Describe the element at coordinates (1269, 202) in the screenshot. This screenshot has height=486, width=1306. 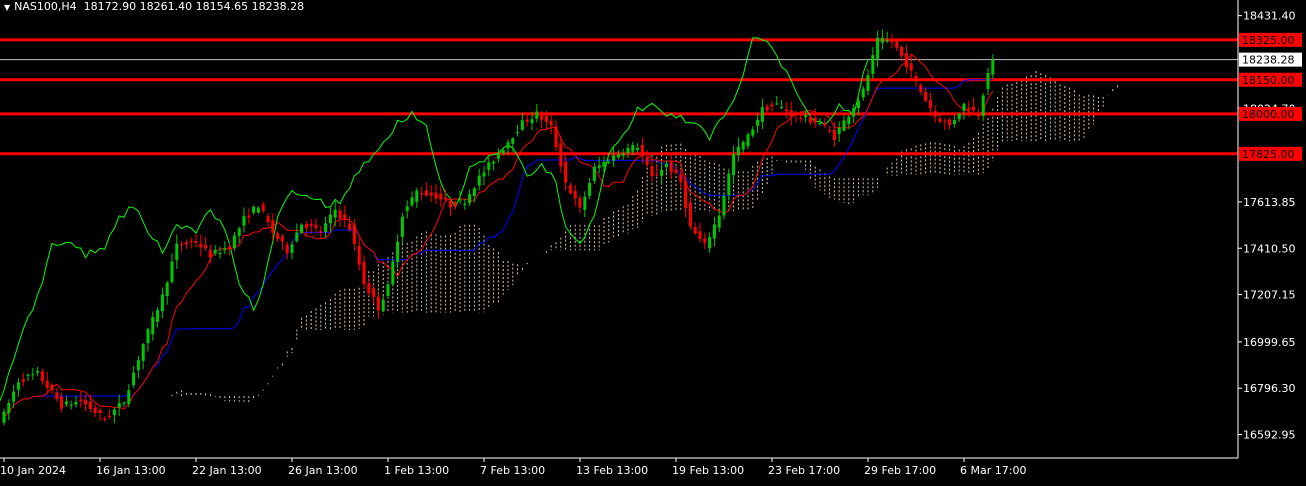
I see `y-tick-label: 17613.85` at that location.